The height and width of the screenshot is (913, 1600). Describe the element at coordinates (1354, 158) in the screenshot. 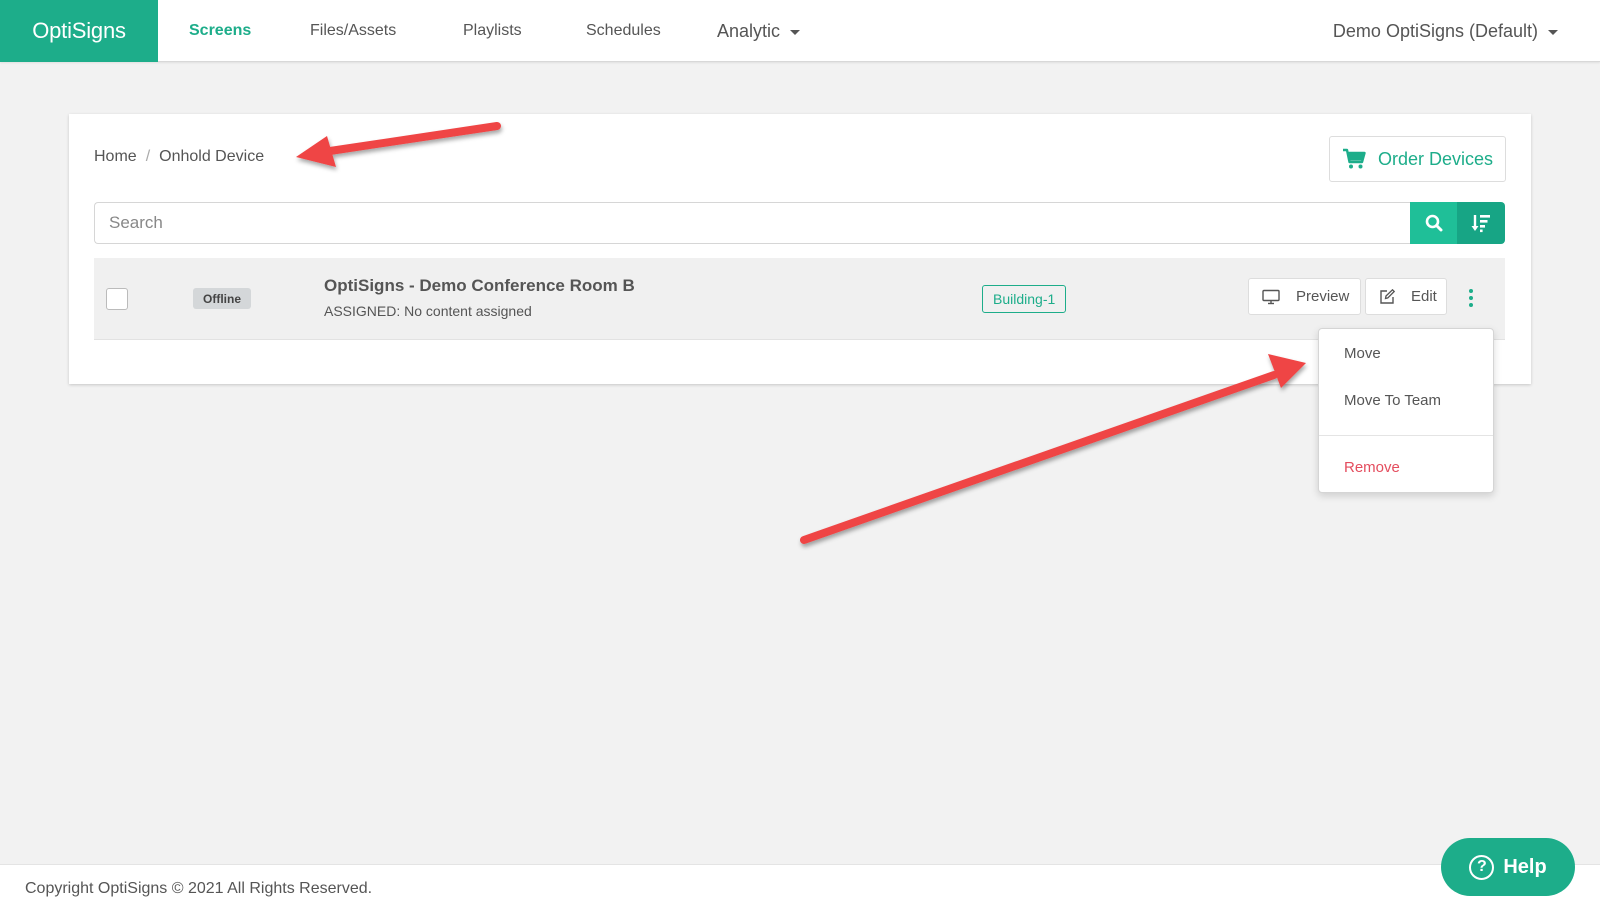

I see `cart-icon` at that location.